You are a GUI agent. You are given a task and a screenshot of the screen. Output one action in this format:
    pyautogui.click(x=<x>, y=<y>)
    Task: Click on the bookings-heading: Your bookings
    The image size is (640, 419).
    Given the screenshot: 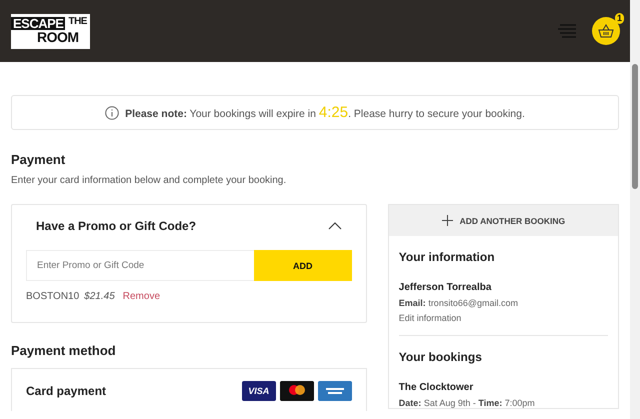 What is the action you would take?
    pyautogui.click(x=440, y=357)
    